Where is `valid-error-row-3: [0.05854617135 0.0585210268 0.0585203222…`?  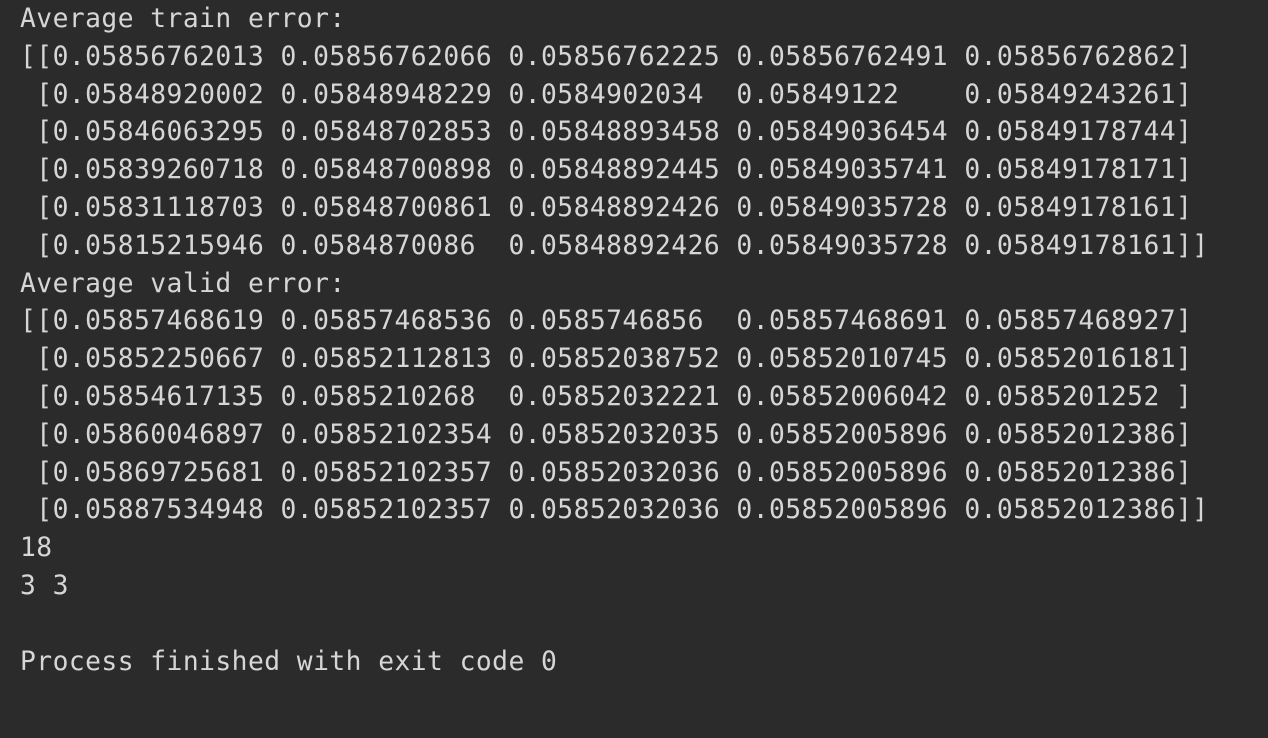
valid-error-row-3: [0.05854617135 0.0585210268 0.0585203222… is located at coordinates (606, 396).